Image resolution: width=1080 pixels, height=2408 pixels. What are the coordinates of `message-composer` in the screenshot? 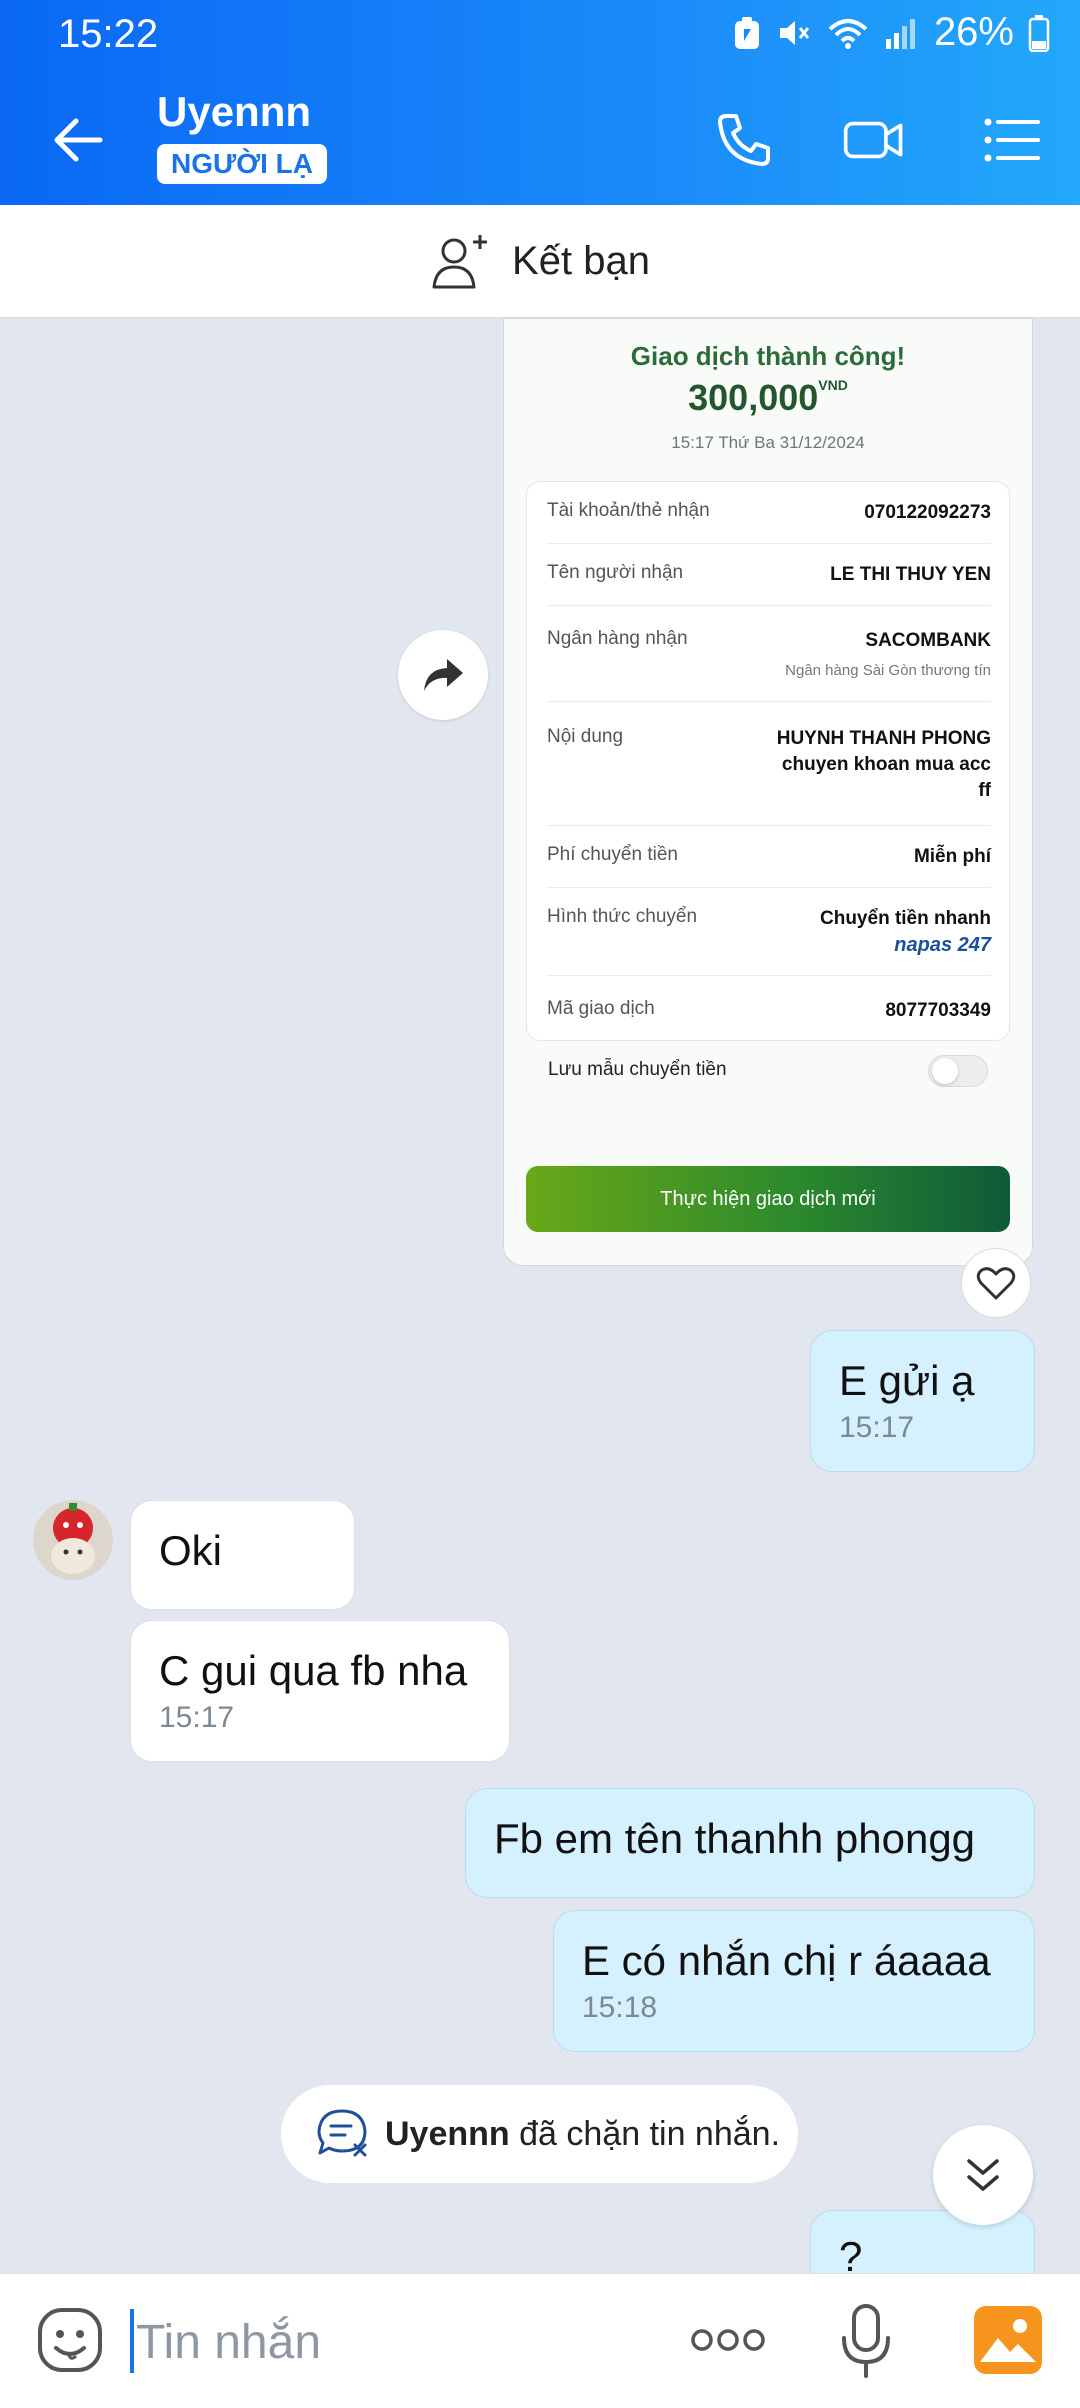 It's located at (540, 2340).